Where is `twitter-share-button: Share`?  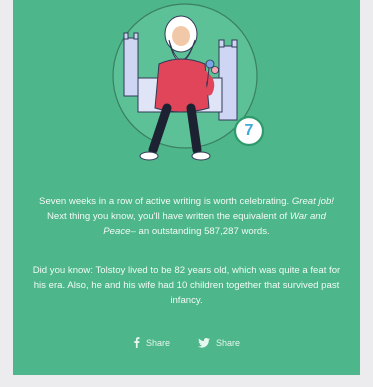 twitter-share-button: Share is located at coordinates (219, 342).